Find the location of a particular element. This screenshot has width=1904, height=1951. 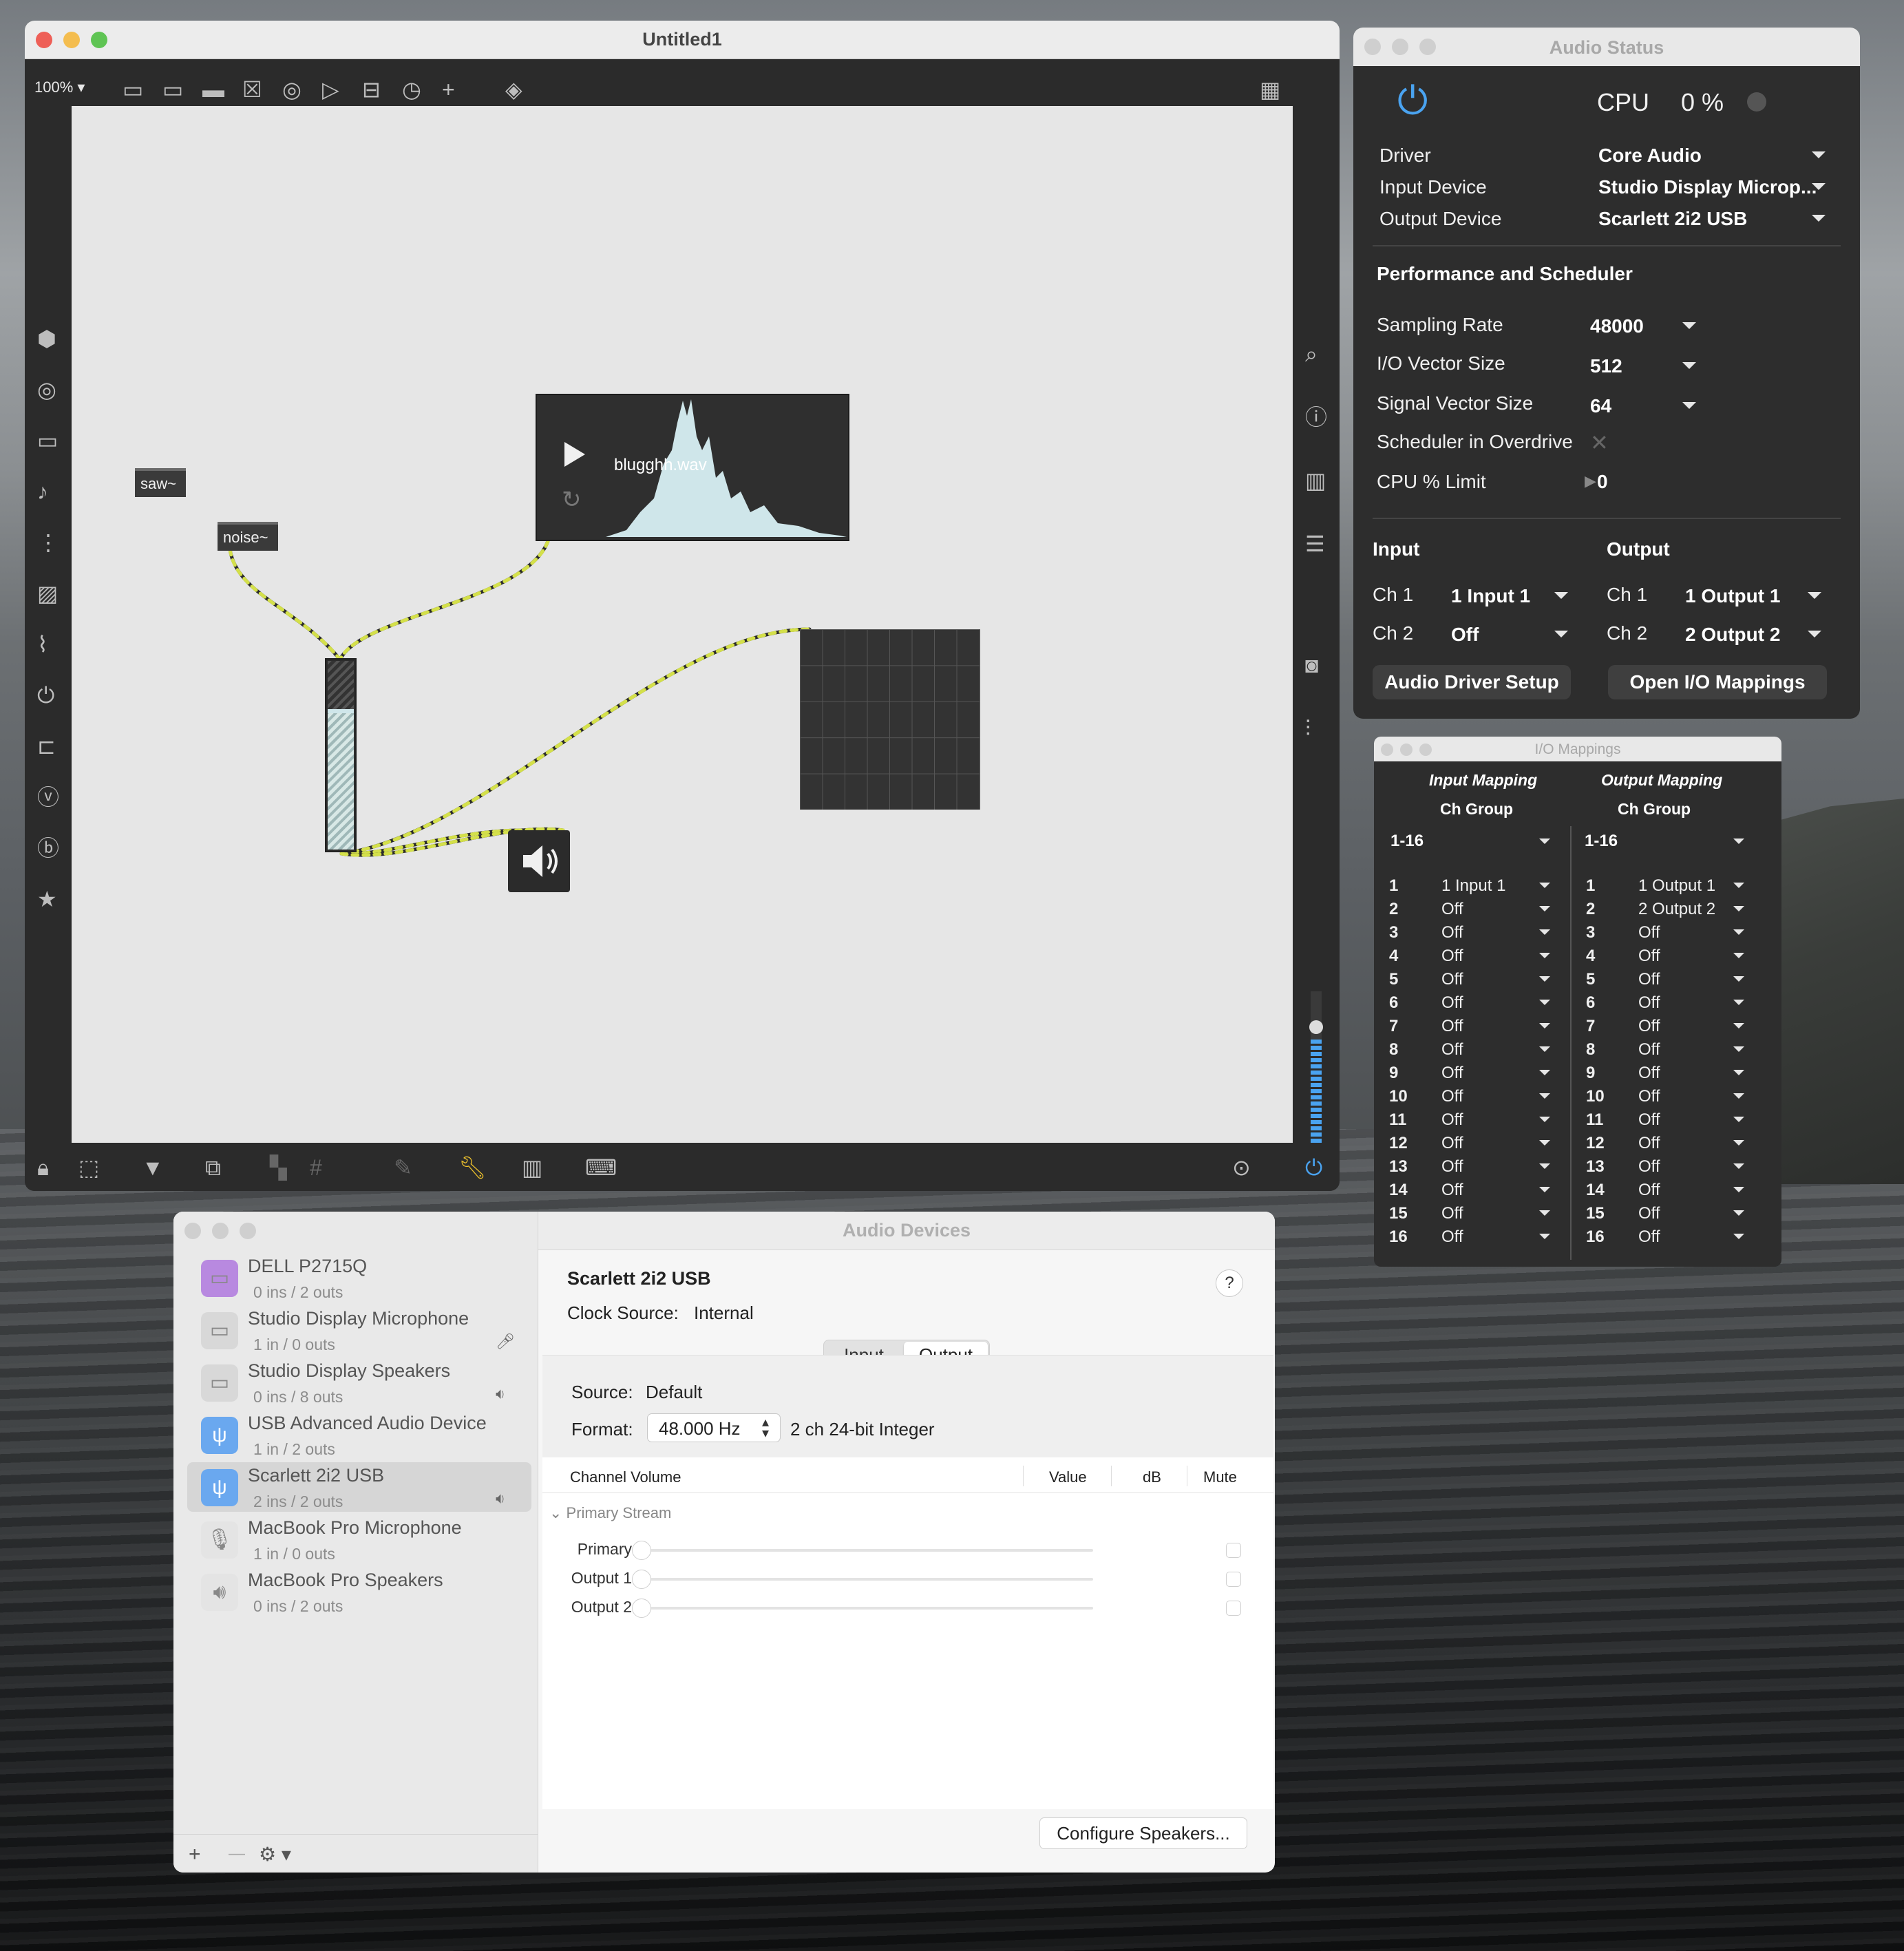

number-box-icon: ⊟ is located at coordinates (371, 89).